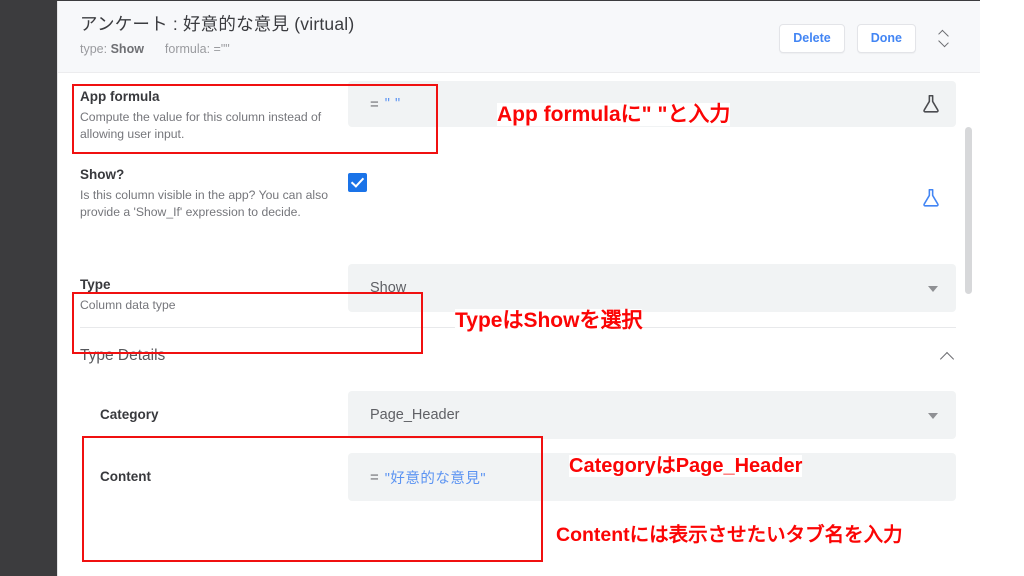  I want to click on show-title: Show?, so click(102, 174).